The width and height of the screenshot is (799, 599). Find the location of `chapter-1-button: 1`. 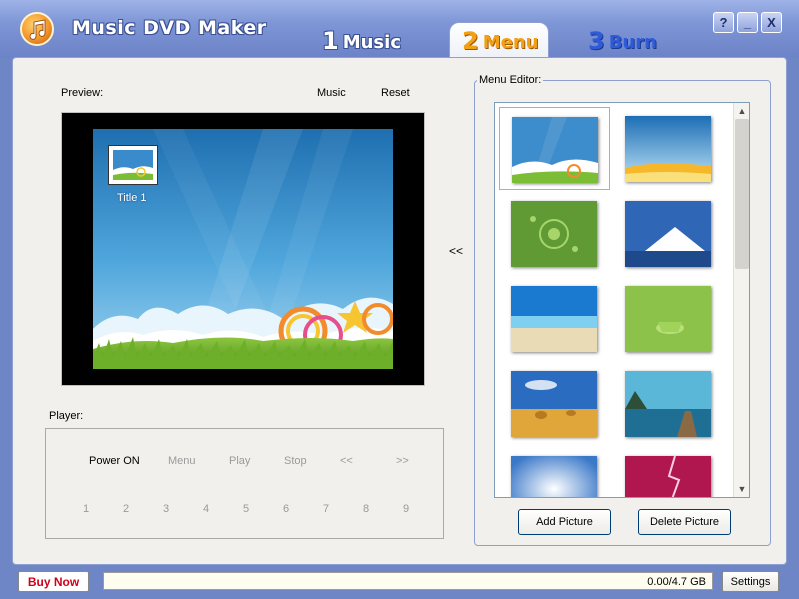

chapter-1-button: 1 is located at coordinates (86, 509).